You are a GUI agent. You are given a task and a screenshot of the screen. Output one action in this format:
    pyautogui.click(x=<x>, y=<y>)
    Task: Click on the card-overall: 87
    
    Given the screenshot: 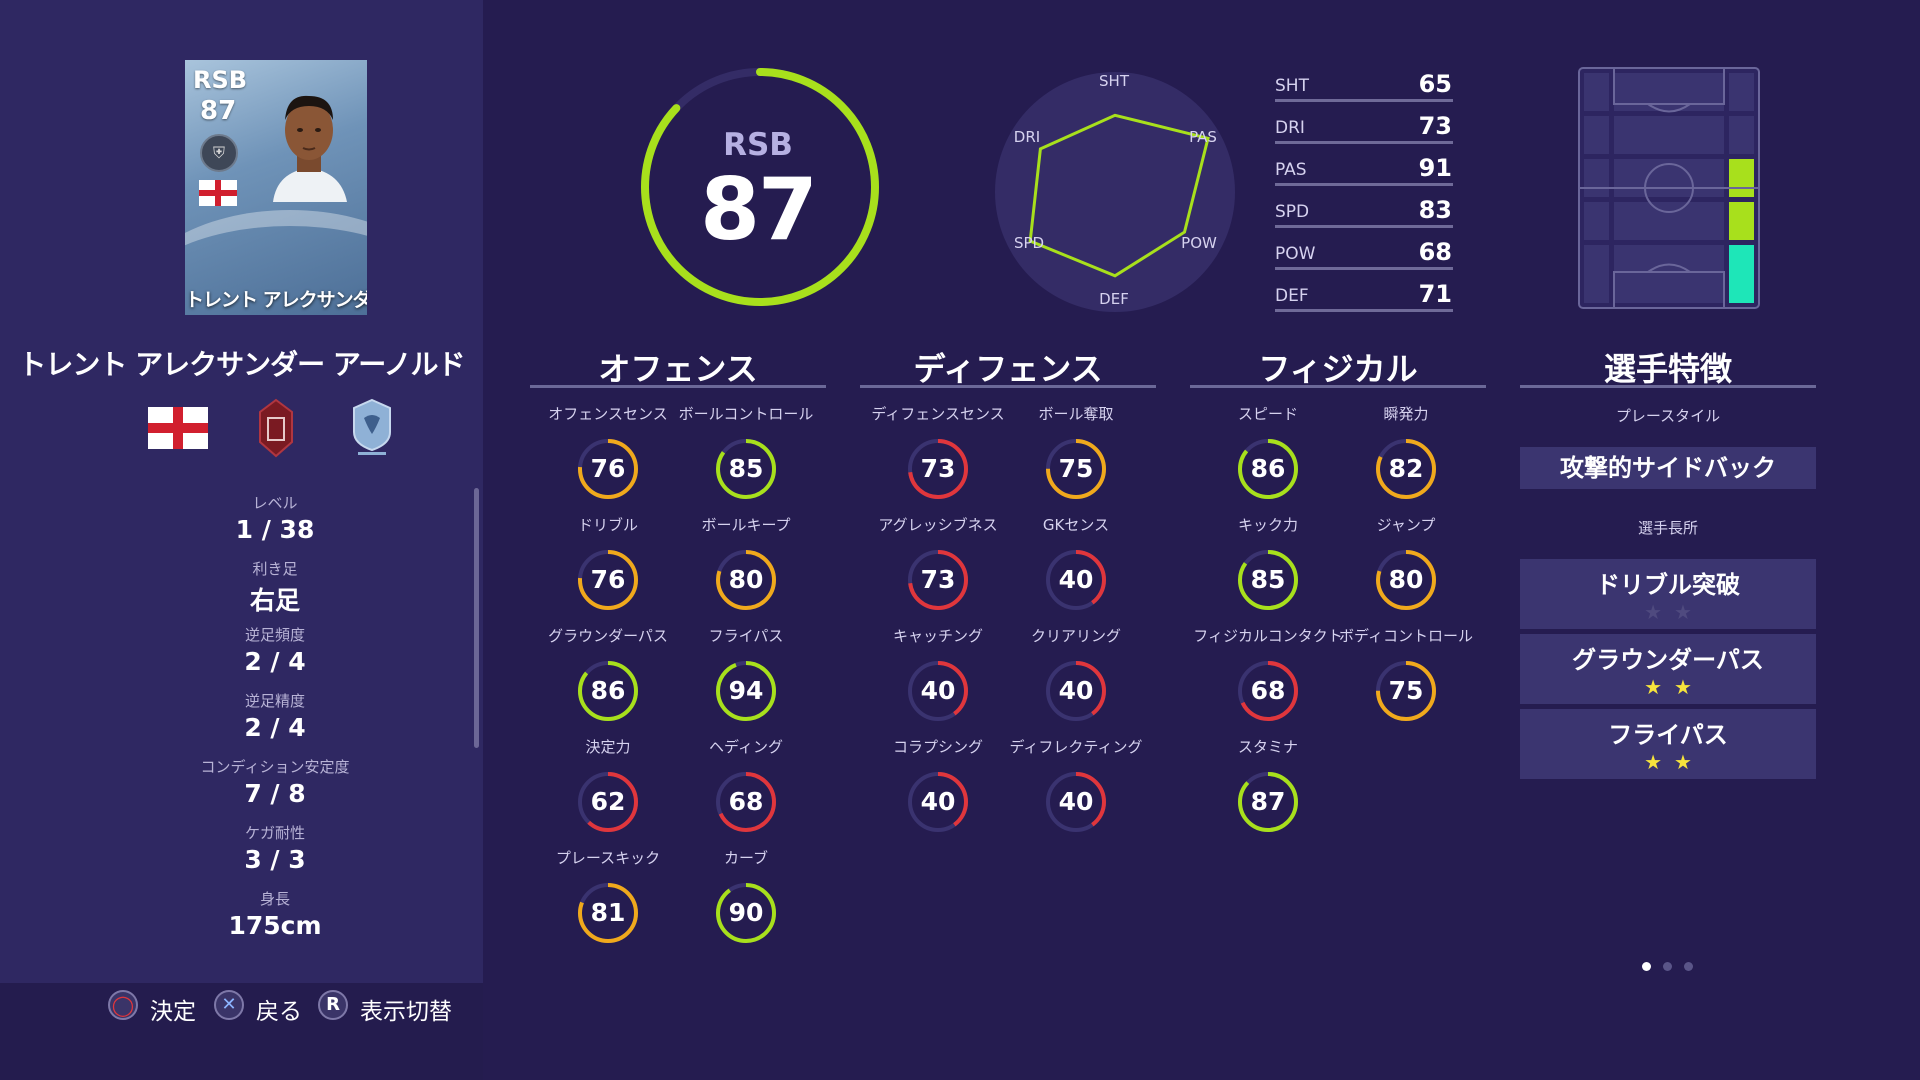 What is the action you would take?
    pyautogui.click(x=218, y=111)
    